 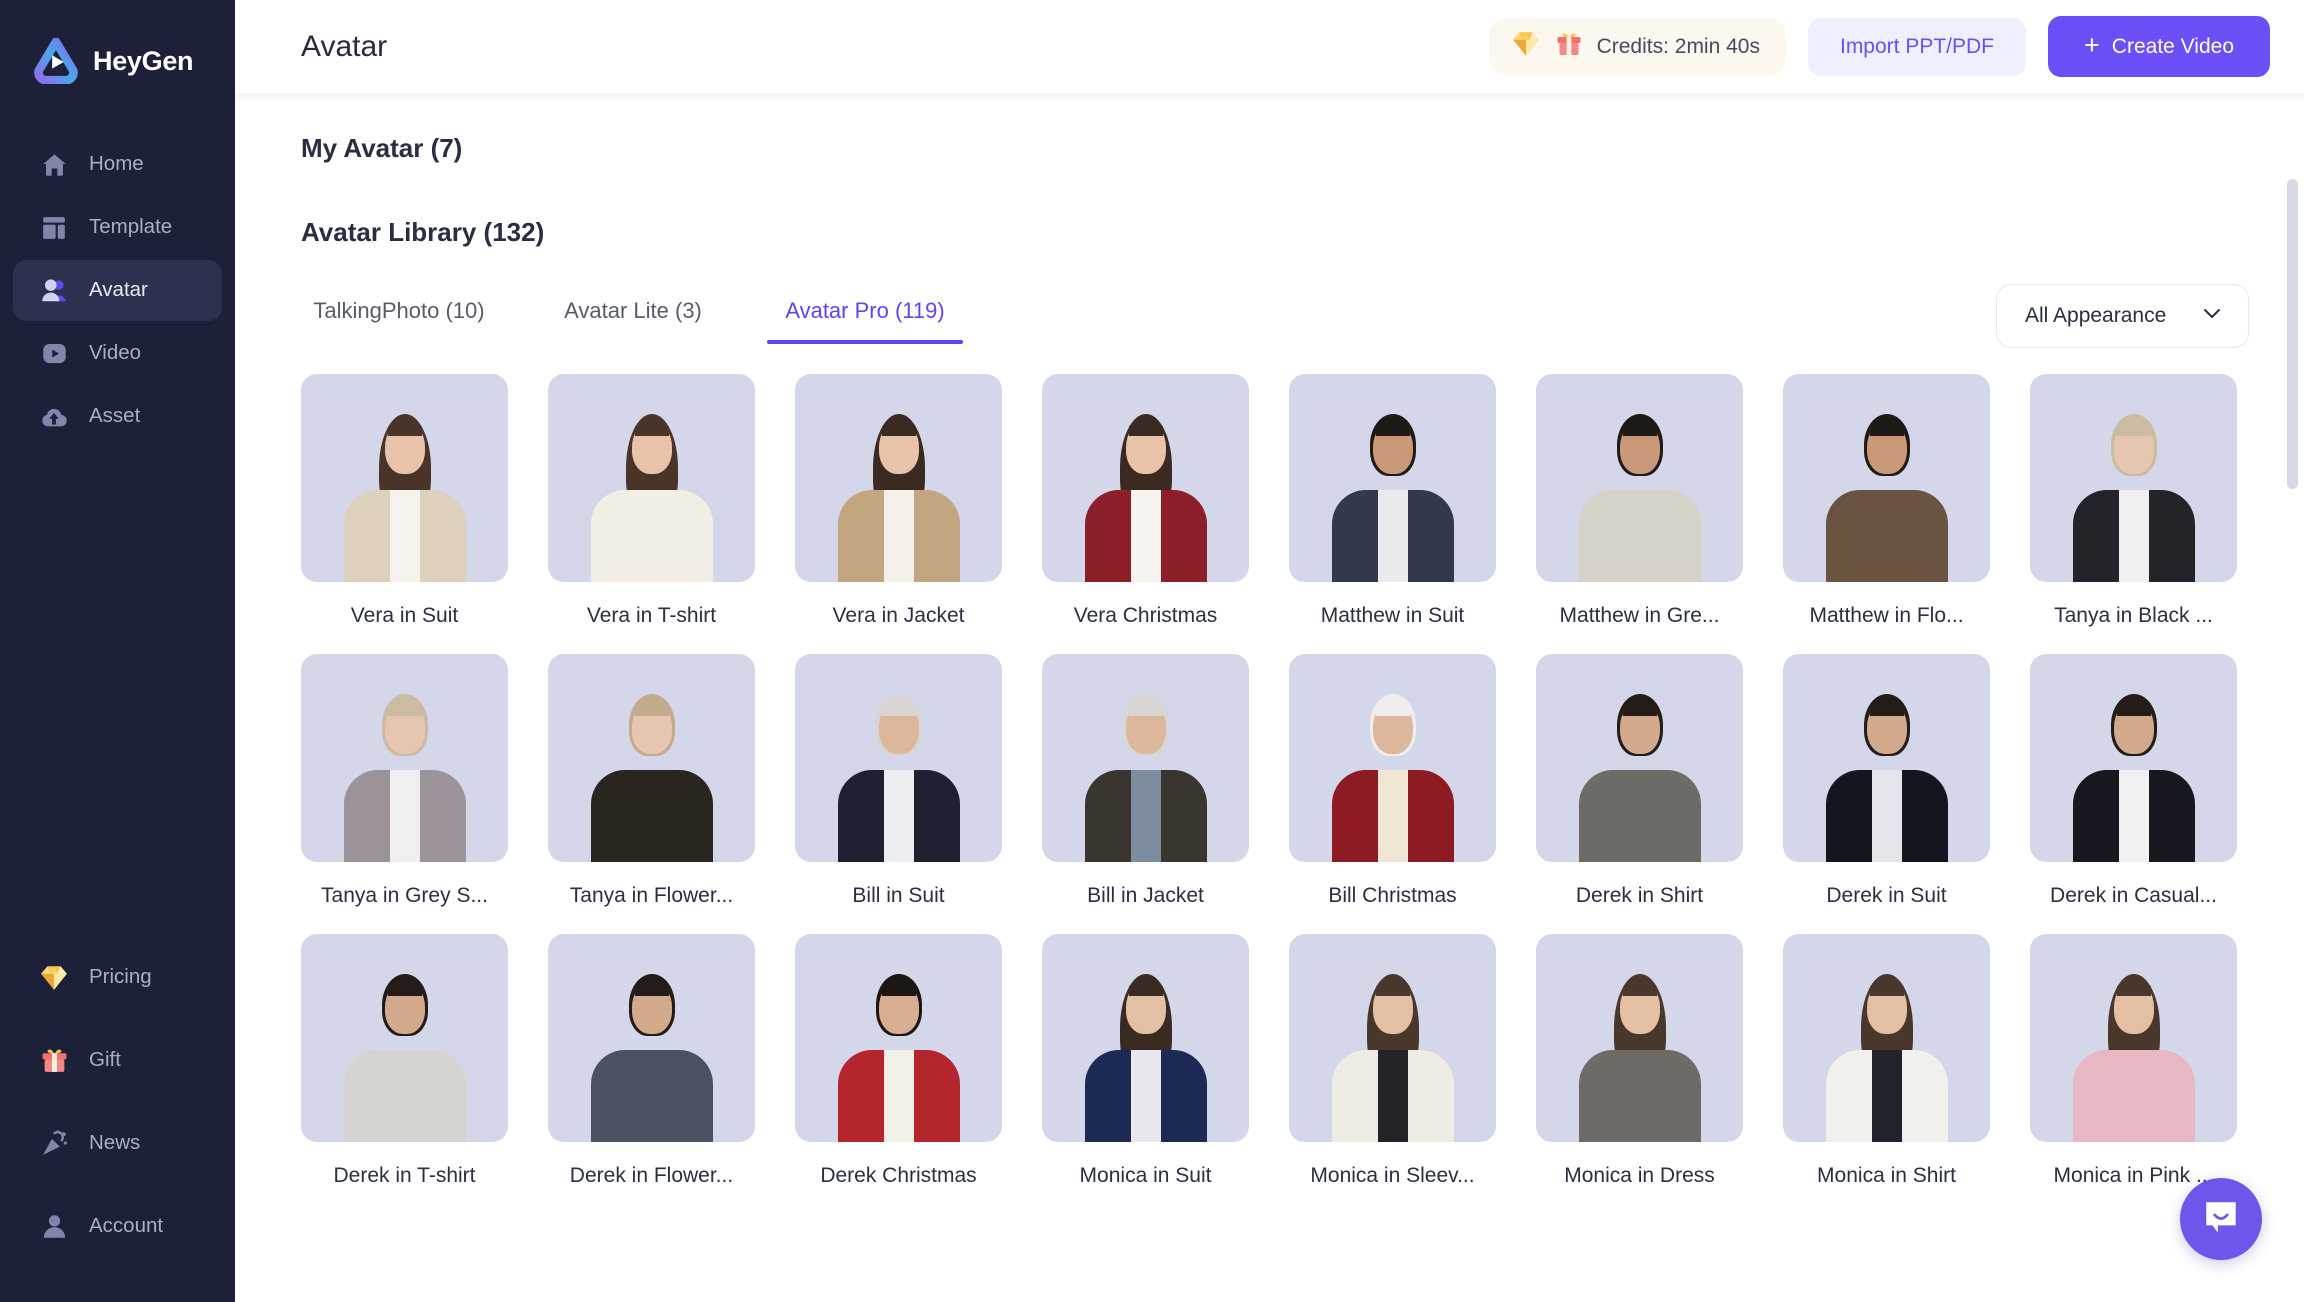 I want to click on sidebar-item-template: Template, so click(x=117, y=227).